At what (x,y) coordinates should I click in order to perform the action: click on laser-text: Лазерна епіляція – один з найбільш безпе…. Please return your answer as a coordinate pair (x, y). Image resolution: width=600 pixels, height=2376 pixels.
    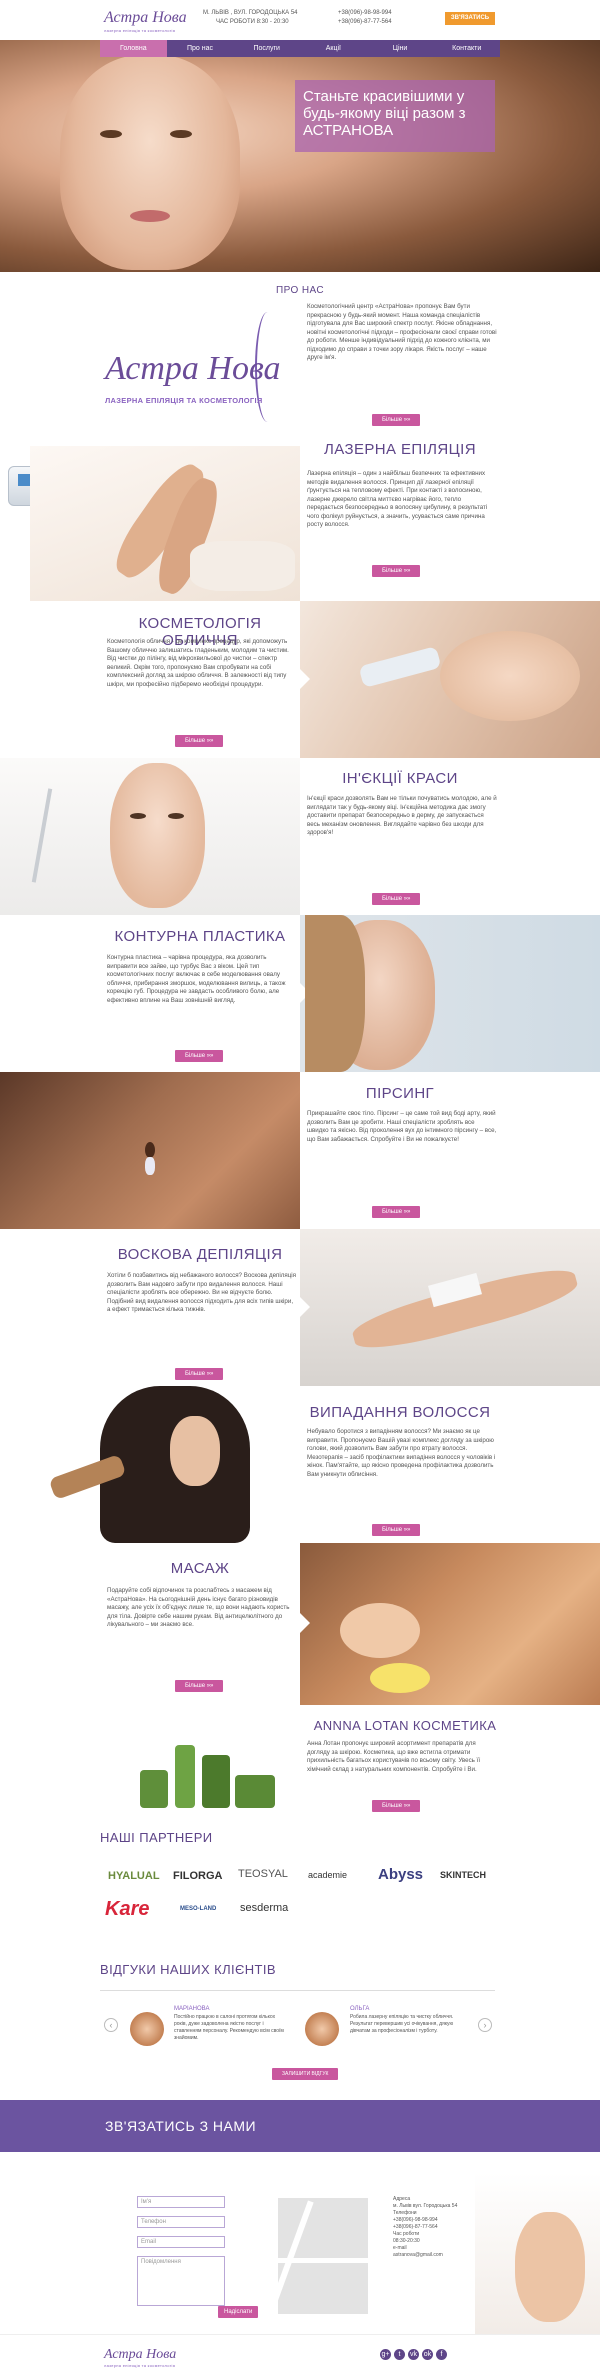
    Looking at the image, I should click on (397, 499).